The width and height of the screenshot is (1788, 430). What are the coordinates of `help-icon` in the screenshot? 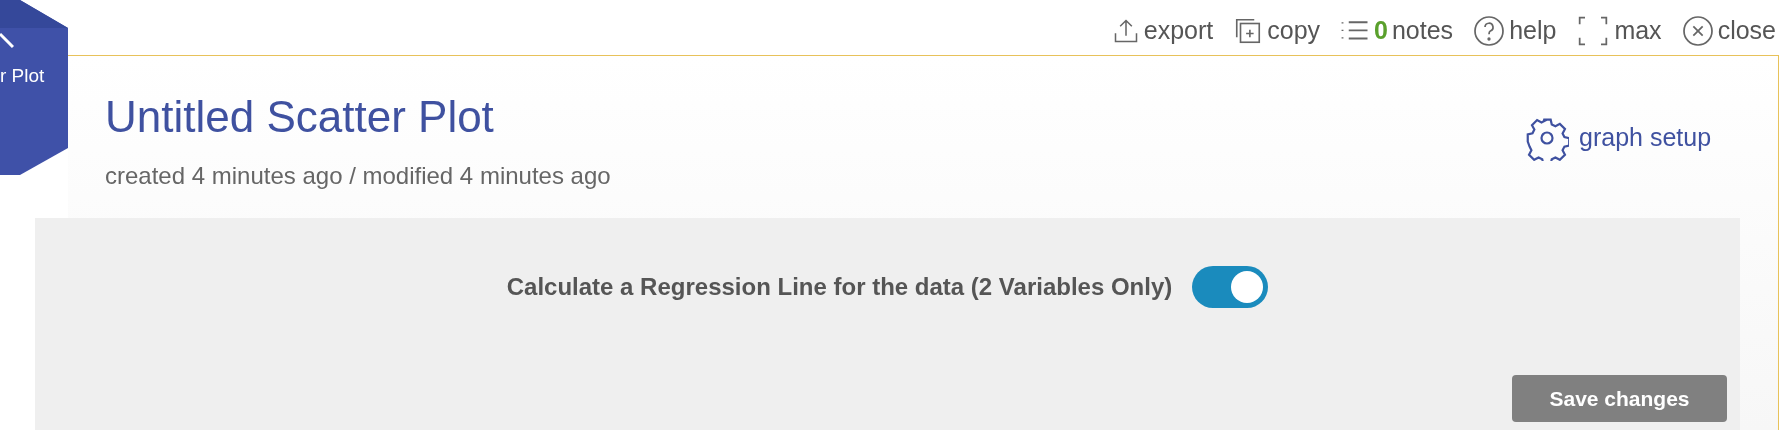 It's located at (1489, 30).